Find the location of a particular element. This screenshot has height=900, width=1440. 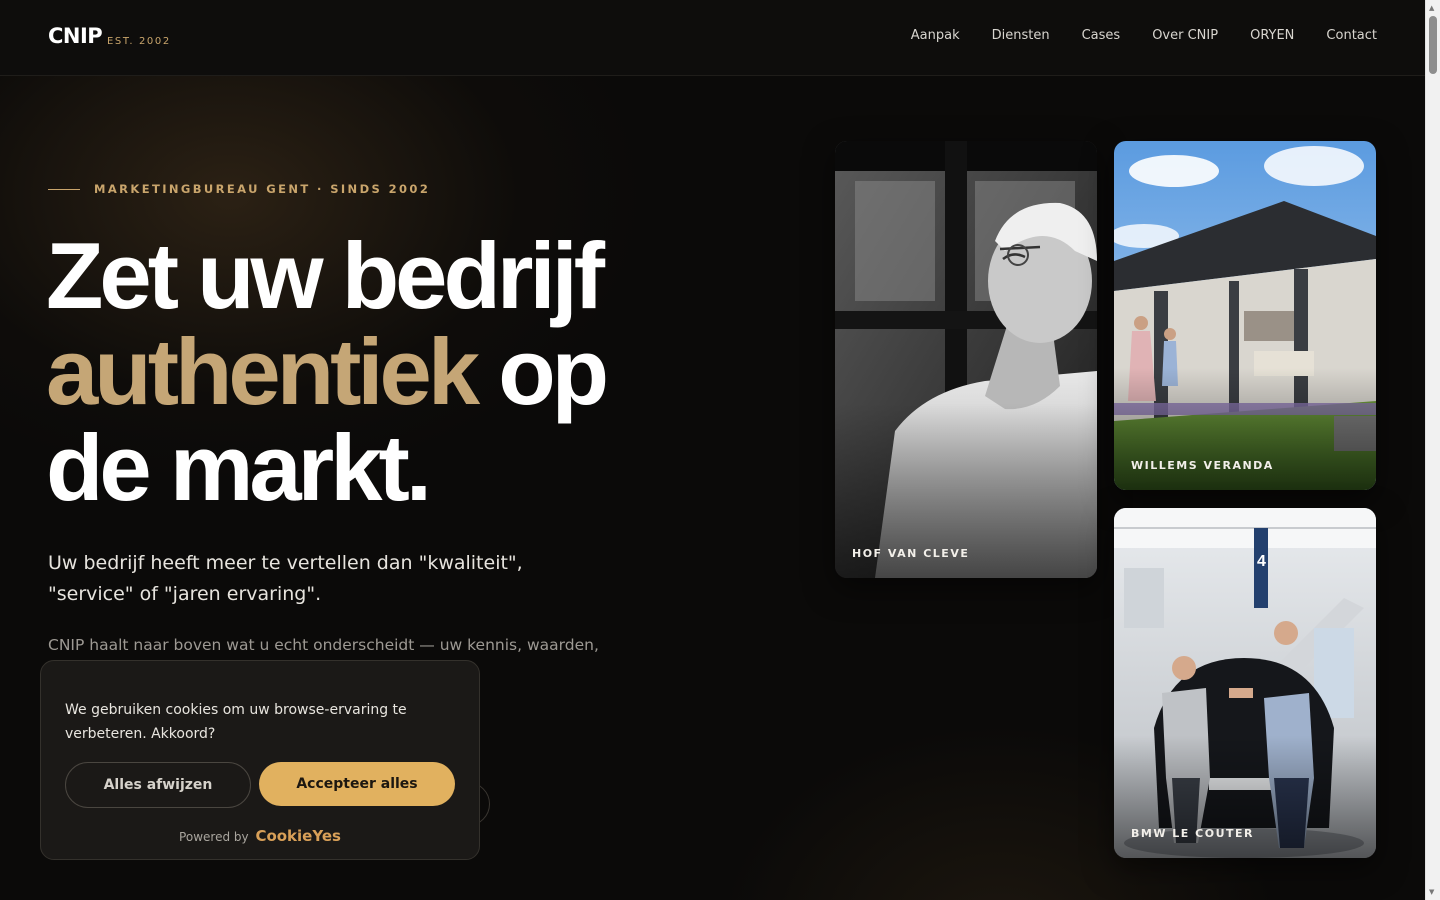

logo-established: EST. 2002 is located at coordinates (139, 41).